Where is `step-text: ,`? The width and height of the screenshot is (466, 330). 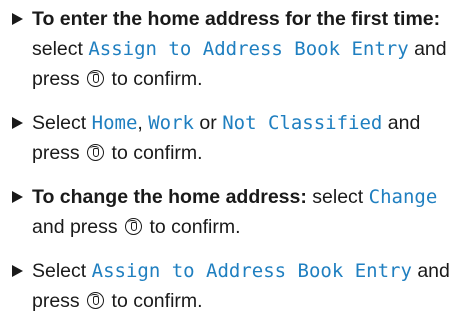
step-text: , is located at coordinates (143, 123).